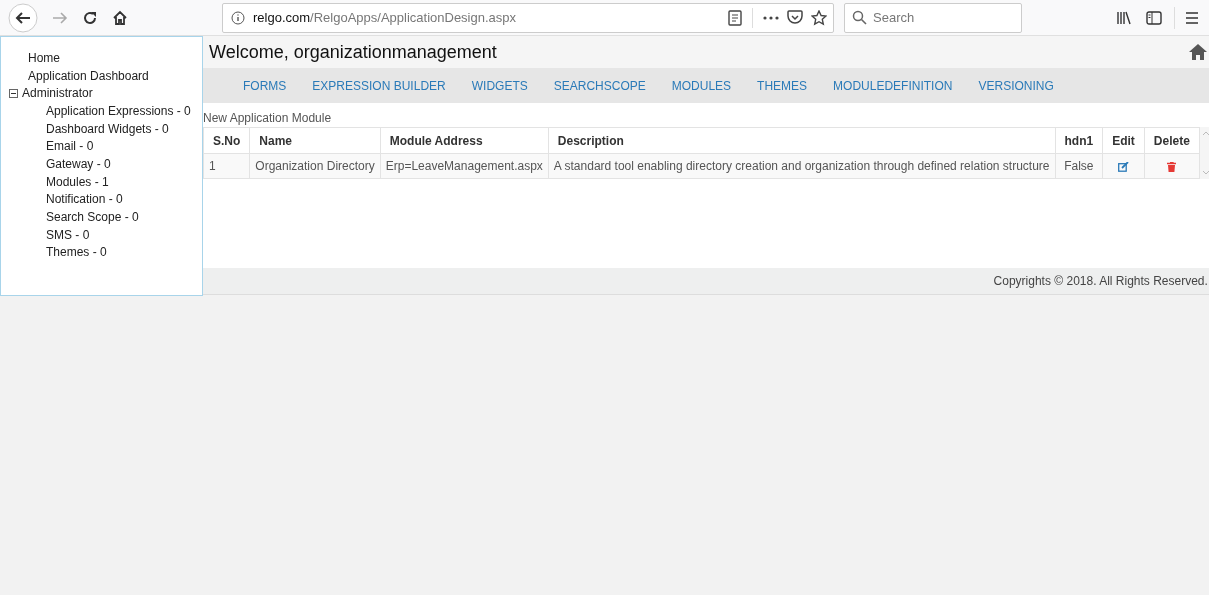 The height and width of the screenshot is (595, 1209). Describe the element at coordinates (735, 17) in the screenshot. I see `reader-view-icon` at that location.